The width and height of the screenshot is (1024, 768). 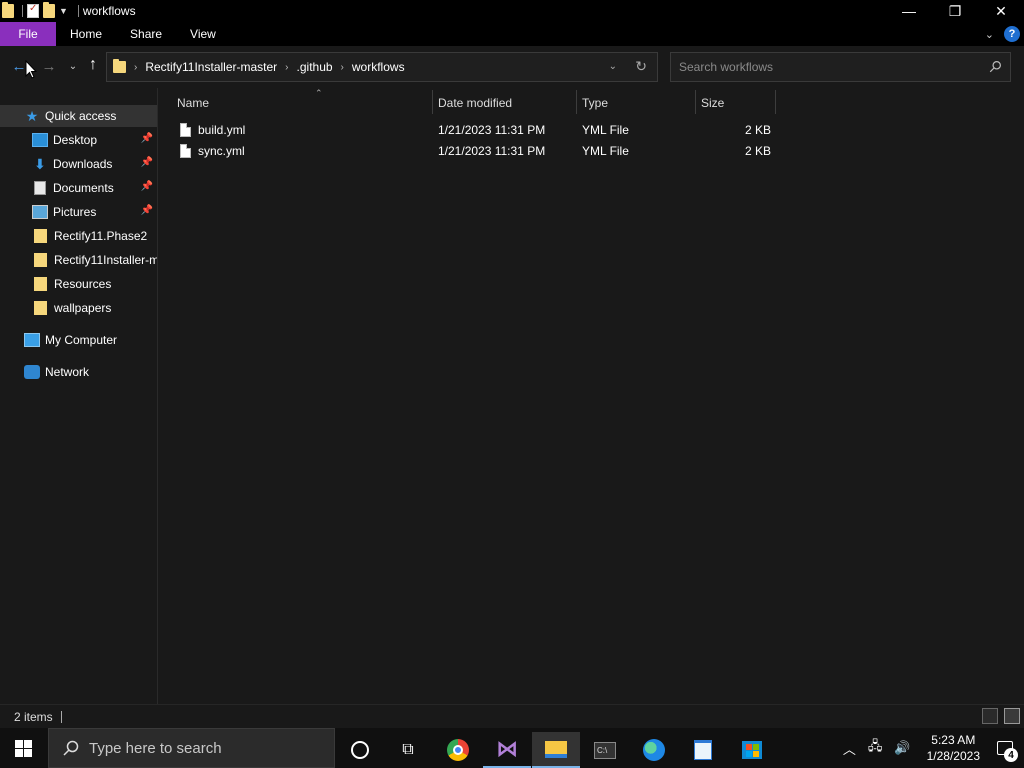 I want to click on tab-share: Share, so click(x=146, y=34).